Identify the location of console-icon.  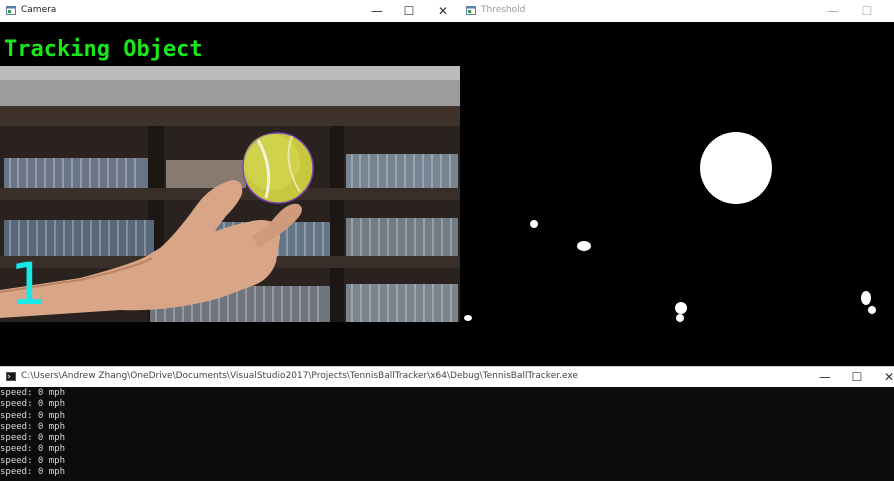
(11, 376).